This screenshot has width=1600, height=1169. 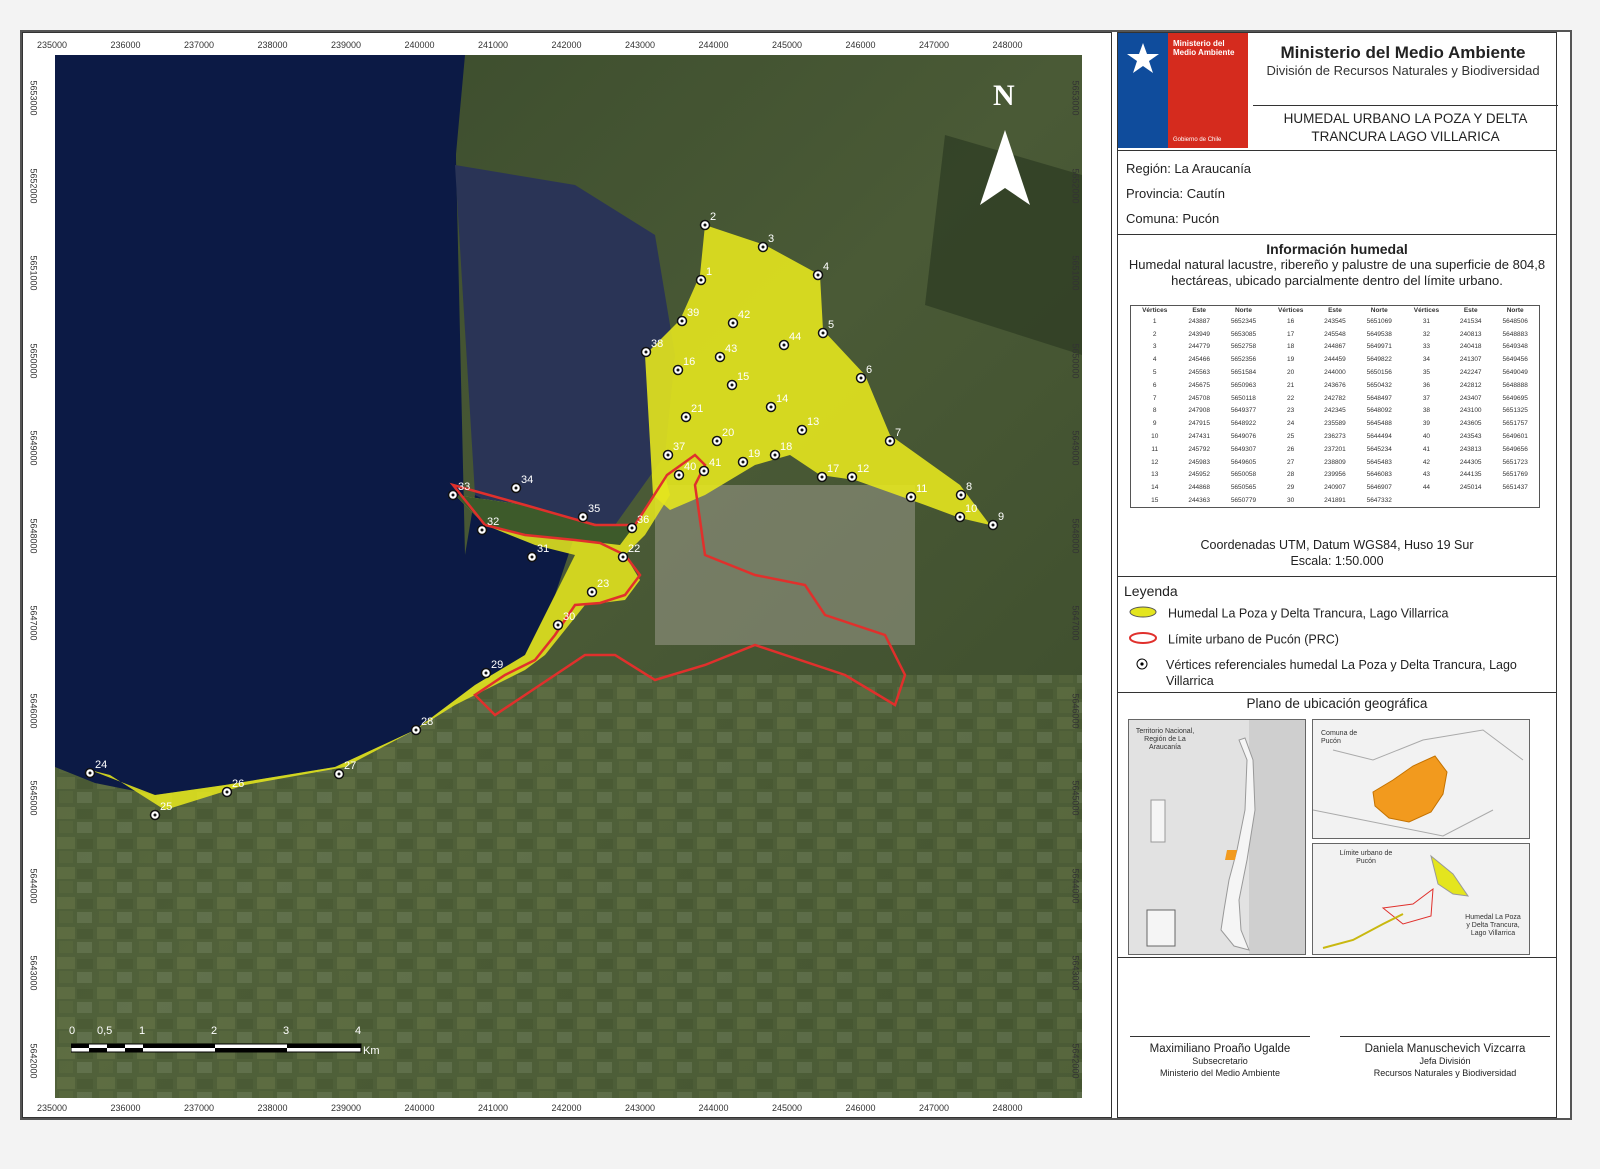 What do you see at coordinates (1470, 373) in the screenshot?
I see `vertex-table-cell: 242247` at bounding box center [1470, 373].